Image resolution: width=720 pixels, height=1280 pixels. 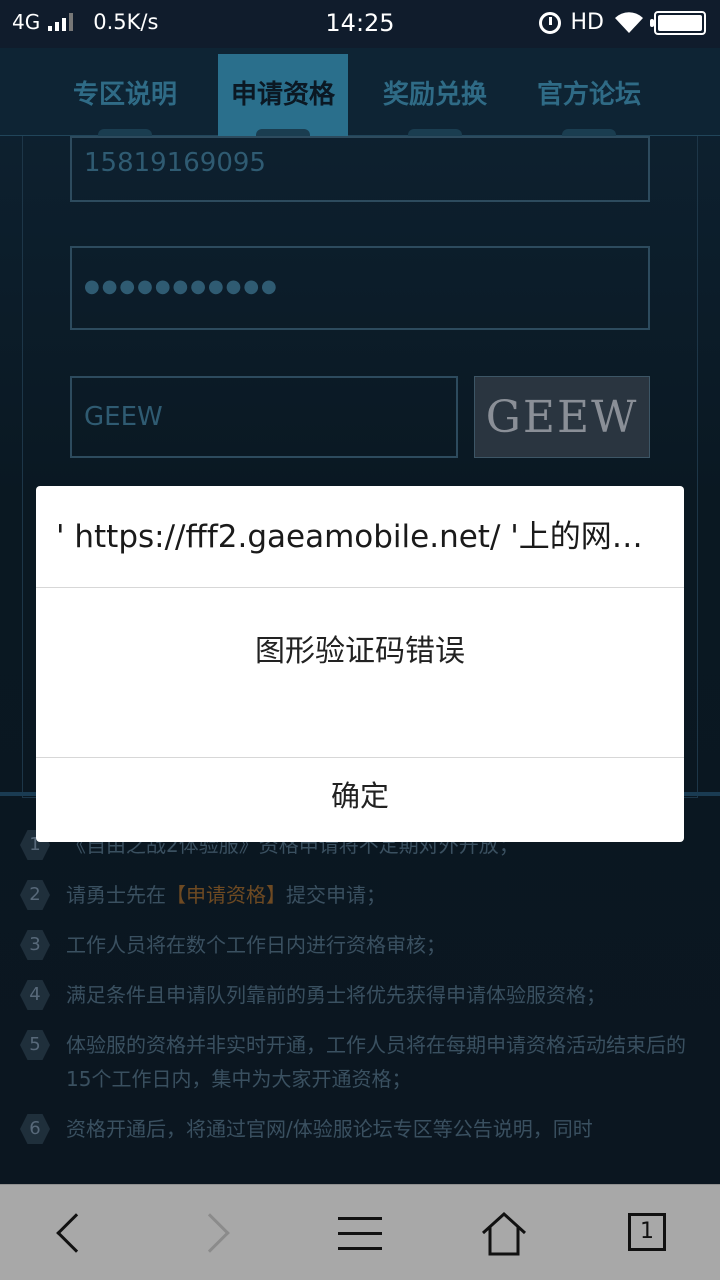 What do you see at coordinates (336, 895) in the screenshot?
I see `rule-text-after: 提交申请；` at bounding box center [336, 895].